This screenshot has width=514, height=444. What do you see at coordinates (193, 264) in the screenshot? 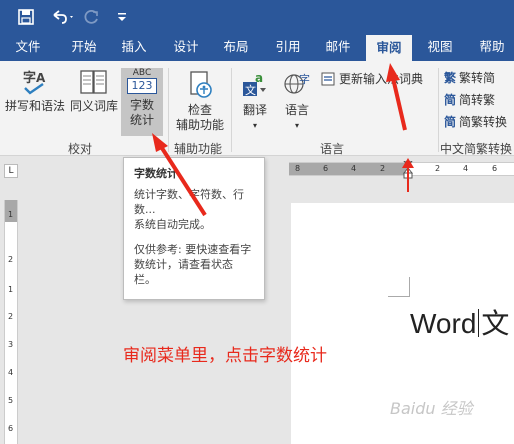
I see `tooltip-note: 仅供参考: 要快速查看字数统计，请查看状态栏。` at bounding box center [193, 264].